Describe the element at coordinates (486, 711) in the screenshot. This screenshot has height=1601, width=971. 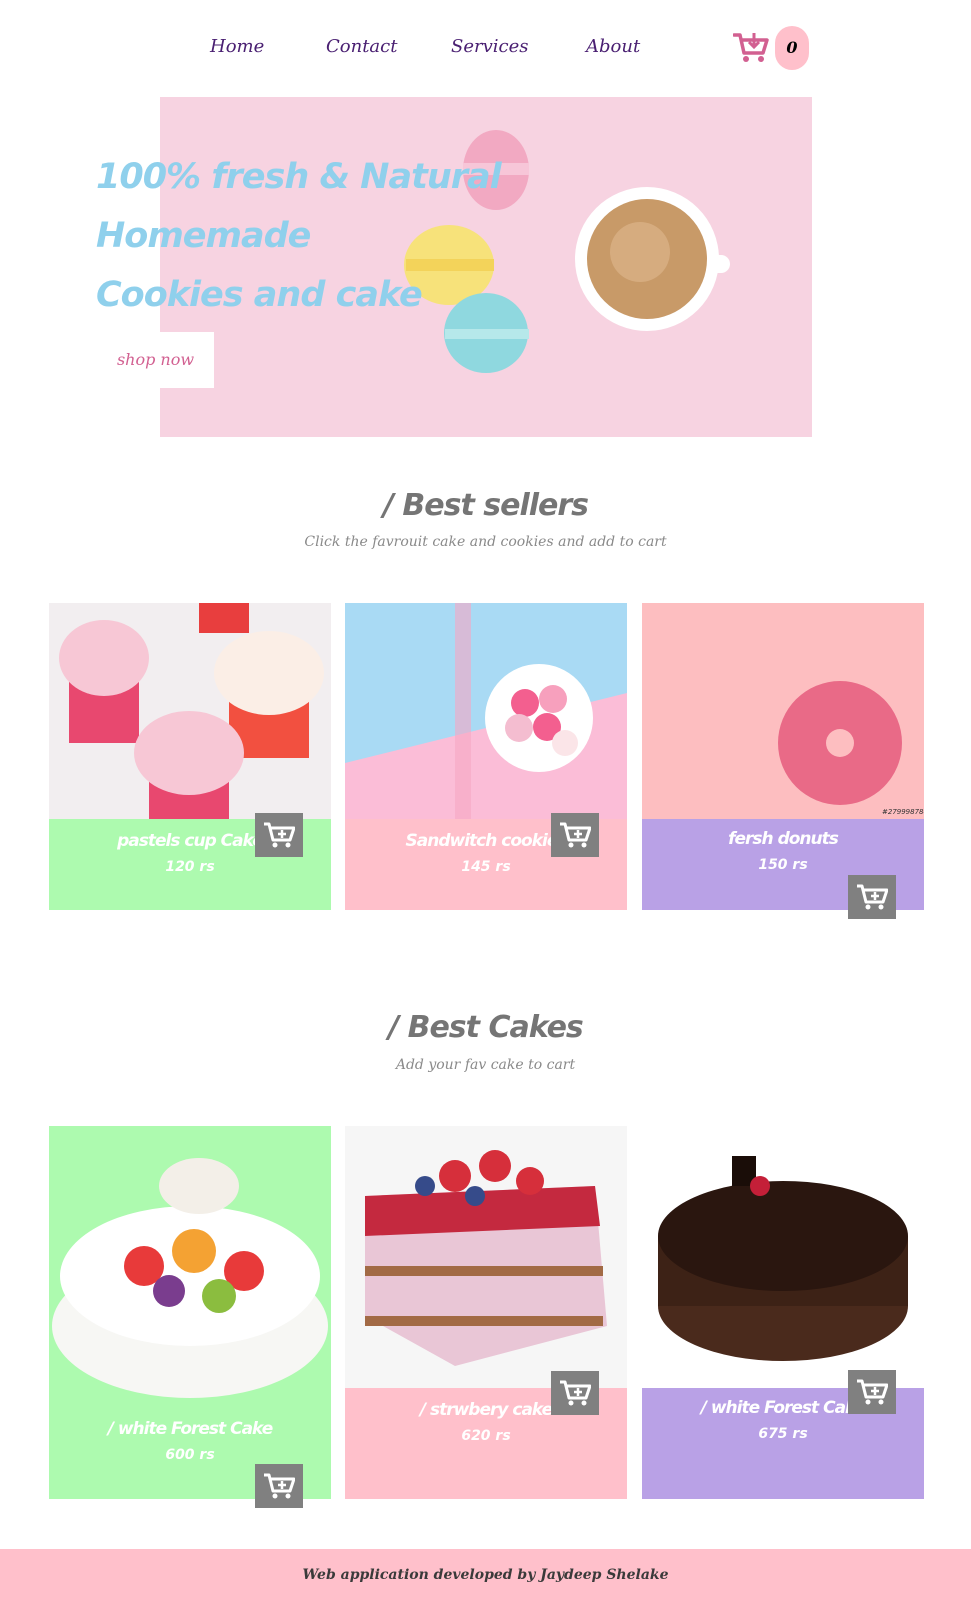
I see `macarons-plate-image` at that location.